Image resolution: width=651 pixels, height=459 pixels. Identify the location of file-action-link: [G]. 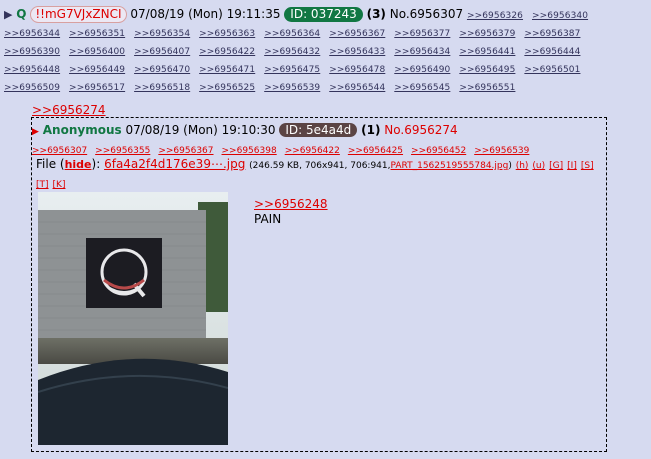
(556, 166).